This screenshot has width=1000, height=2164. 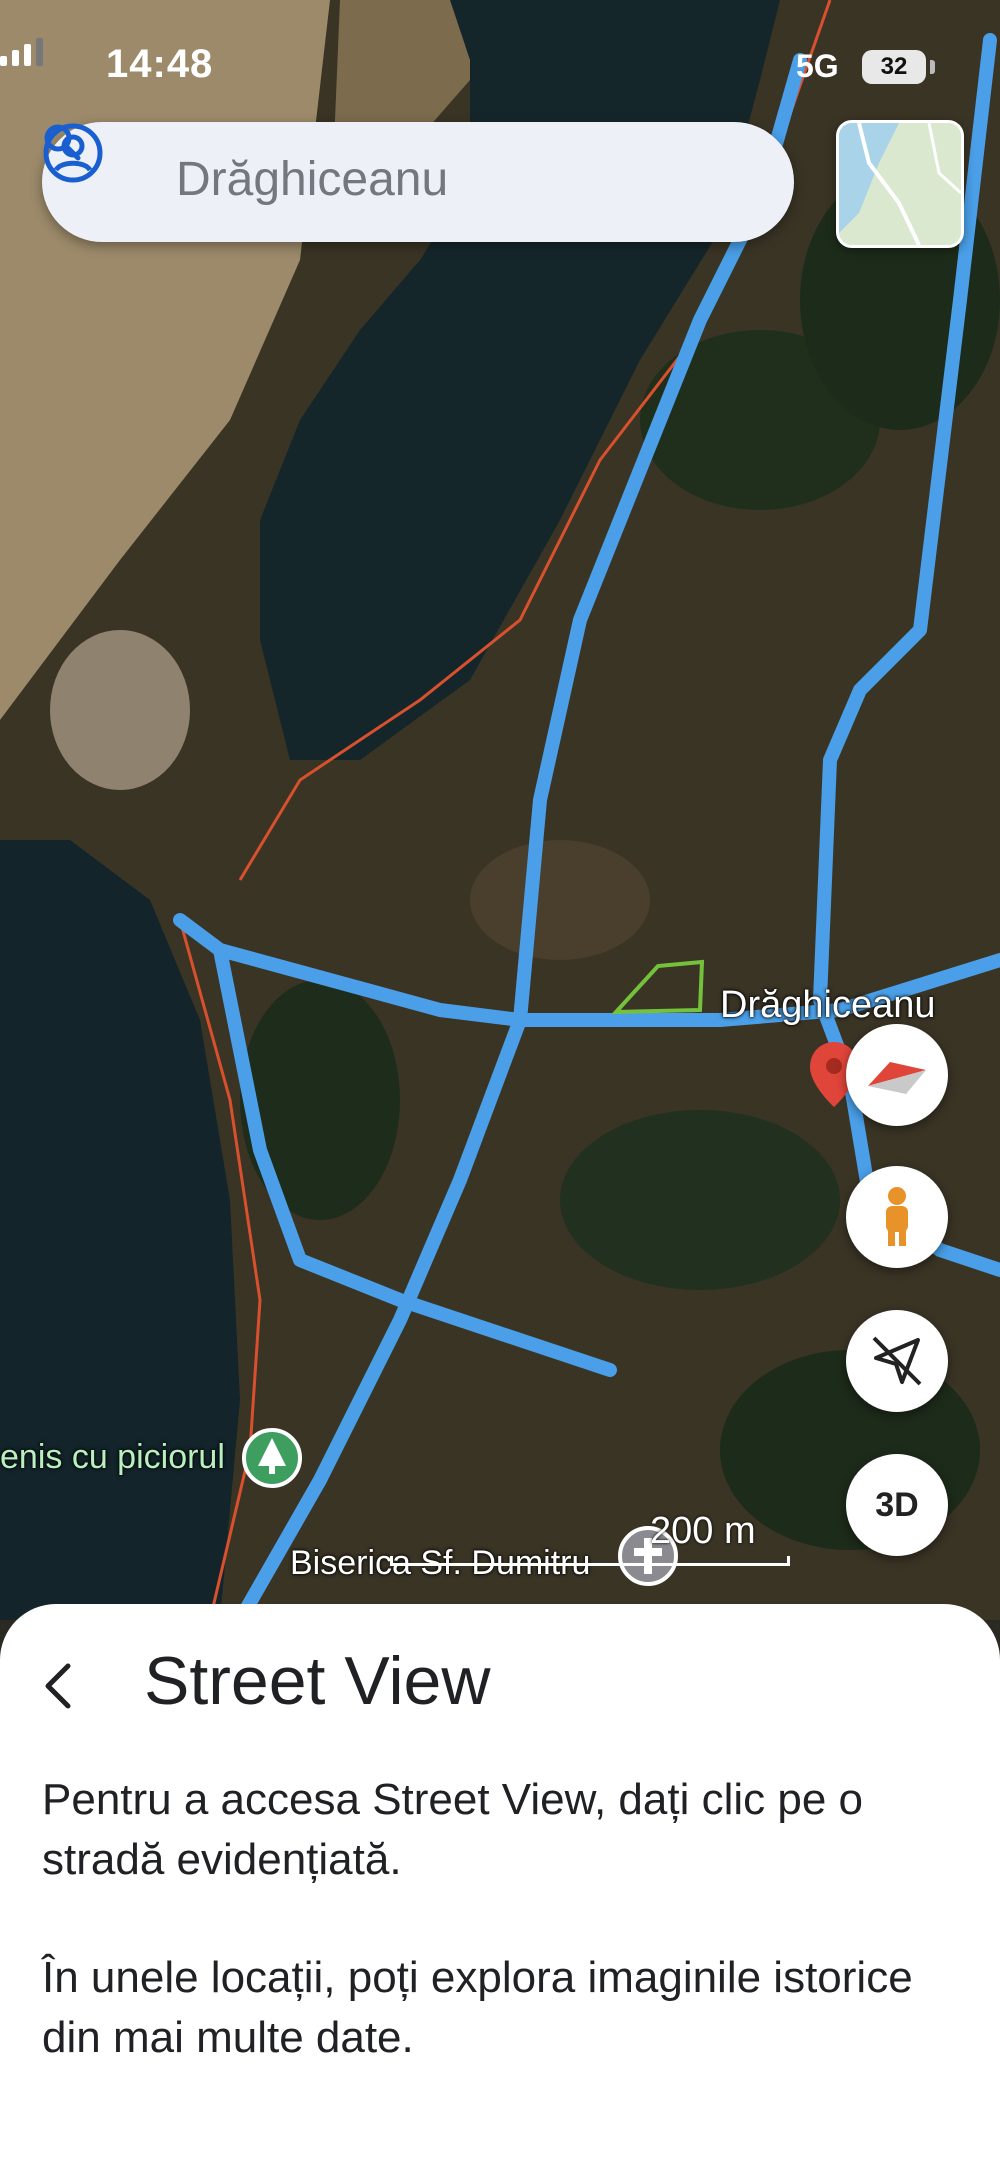 I want to click on battery-tip, so click(x=932, y=67).